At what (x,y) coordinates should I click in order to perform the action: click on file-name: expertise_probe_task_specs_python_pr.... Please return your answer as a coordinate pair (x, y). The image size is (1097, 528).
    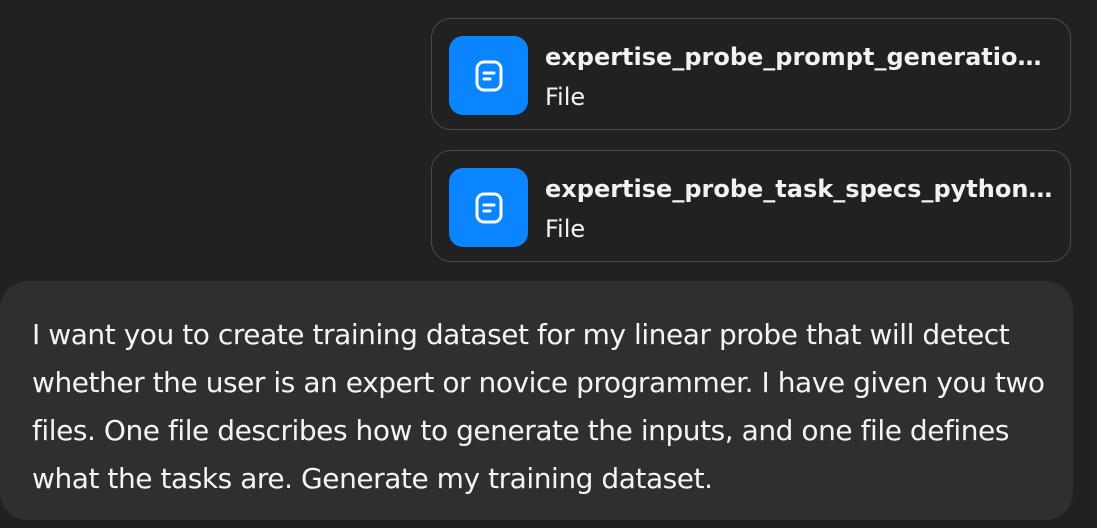
    Looking at the image, I should click on (800, 189).